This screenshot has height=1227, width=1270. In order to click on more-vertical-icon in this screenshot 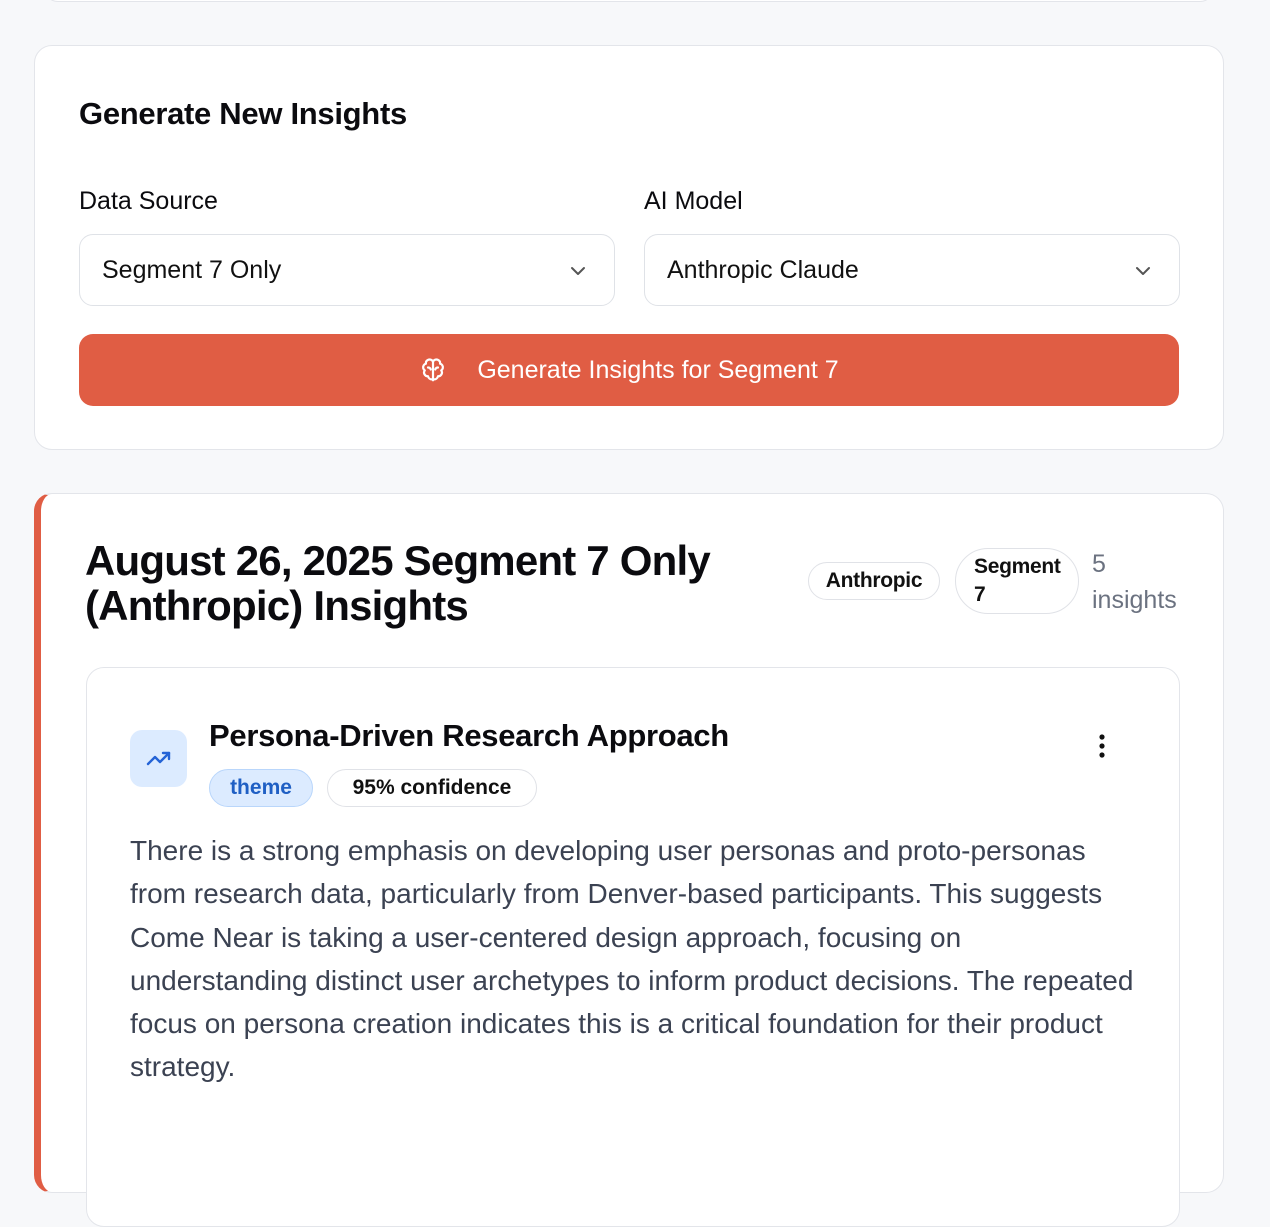, I will do `click(1102, 746)`.